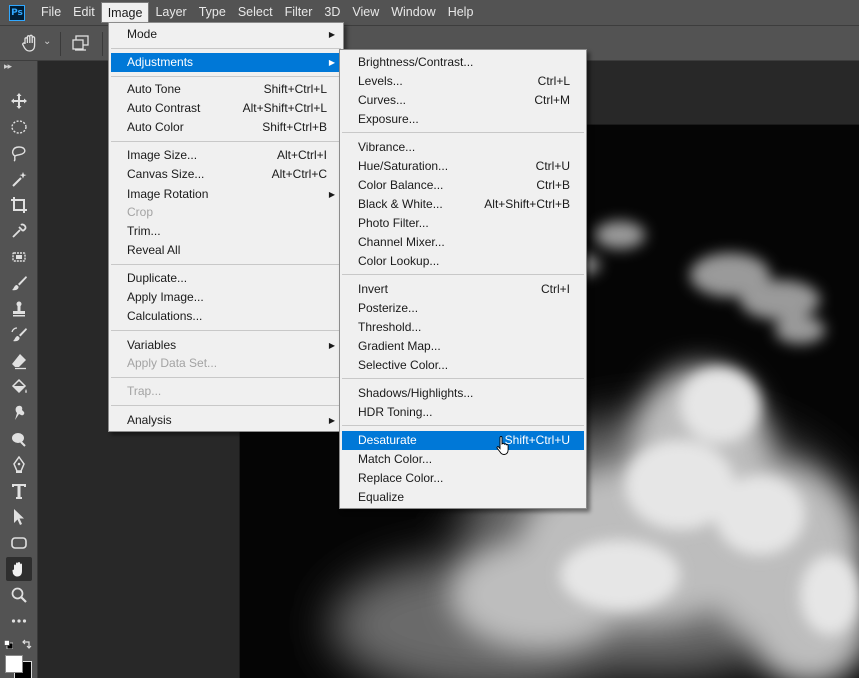  What do you see at coordinates (463, 166) in the screenshot?
I see `menu-item-hue-saturation: Hue/Saturation... Ctrl+U` at bounding box center [463, 166].